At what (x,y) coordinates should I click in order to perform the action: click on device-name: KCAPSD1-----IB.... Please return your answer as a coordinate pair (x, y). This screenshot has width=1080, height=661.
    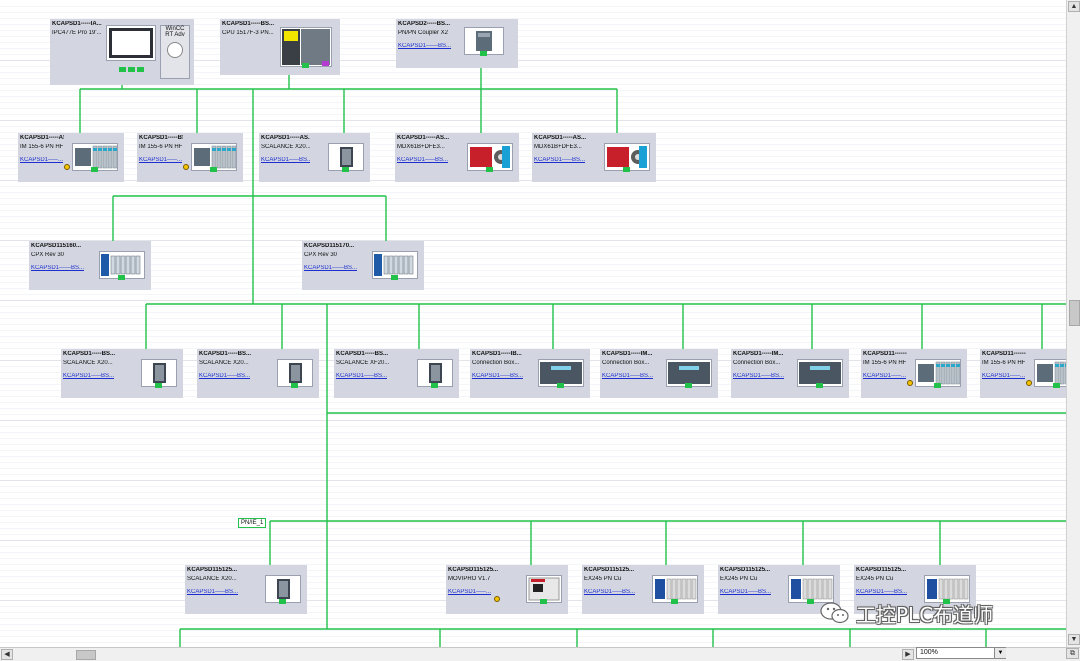
    Looking at the image, I should click on (501, 354).